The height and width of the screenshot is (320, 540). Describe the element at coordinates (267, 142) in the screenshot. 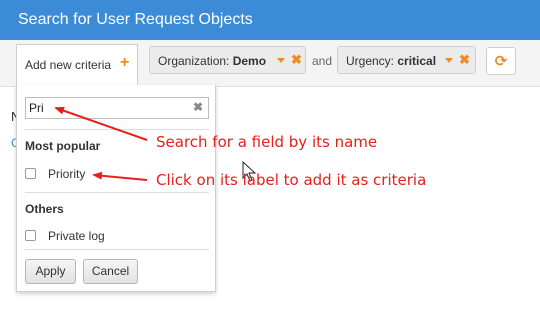

I see `search-hint-callout: Search for a field by its name` at that location.